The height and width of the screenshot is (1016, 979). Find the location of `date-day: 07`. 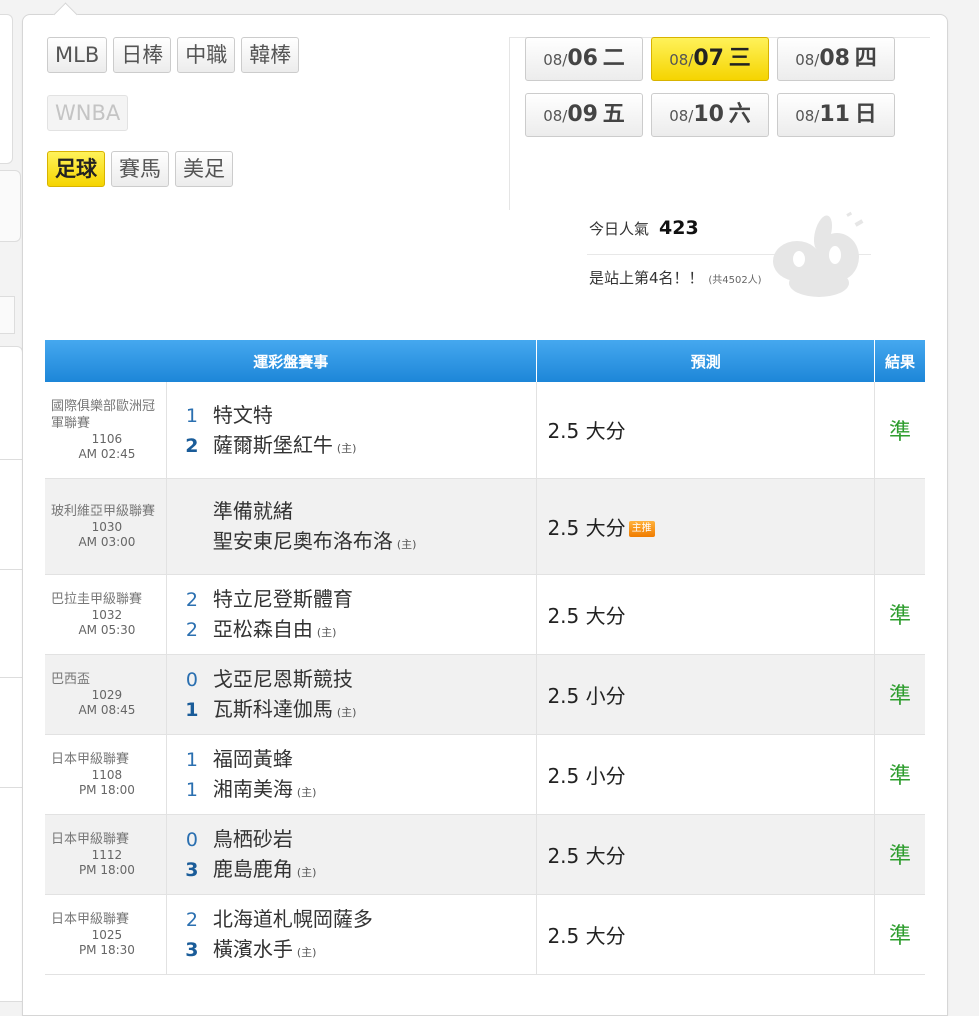

date-day: 07 is located at coordinates (708, 58).